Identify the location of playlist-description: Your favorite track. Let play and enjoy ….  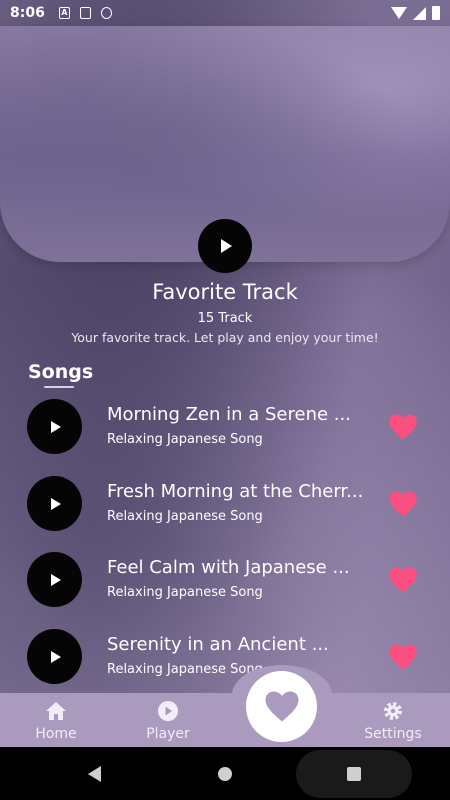
(225, 337).